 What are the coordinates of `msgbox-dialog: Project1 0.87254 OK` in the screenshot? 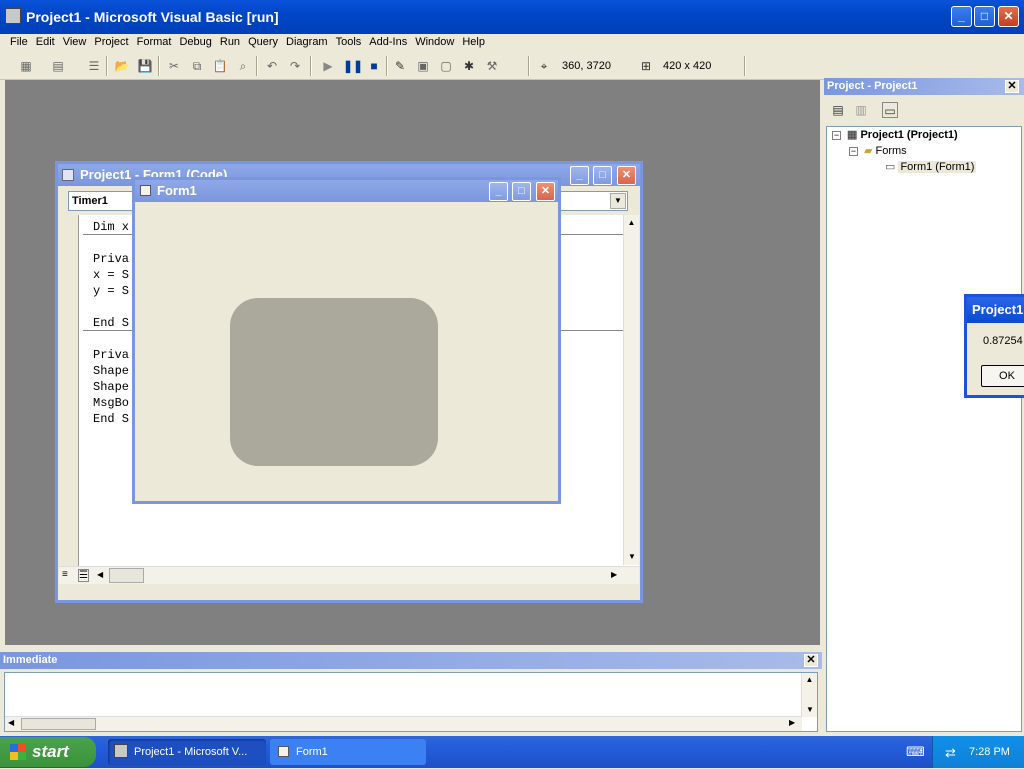 It's located at (994, 346).